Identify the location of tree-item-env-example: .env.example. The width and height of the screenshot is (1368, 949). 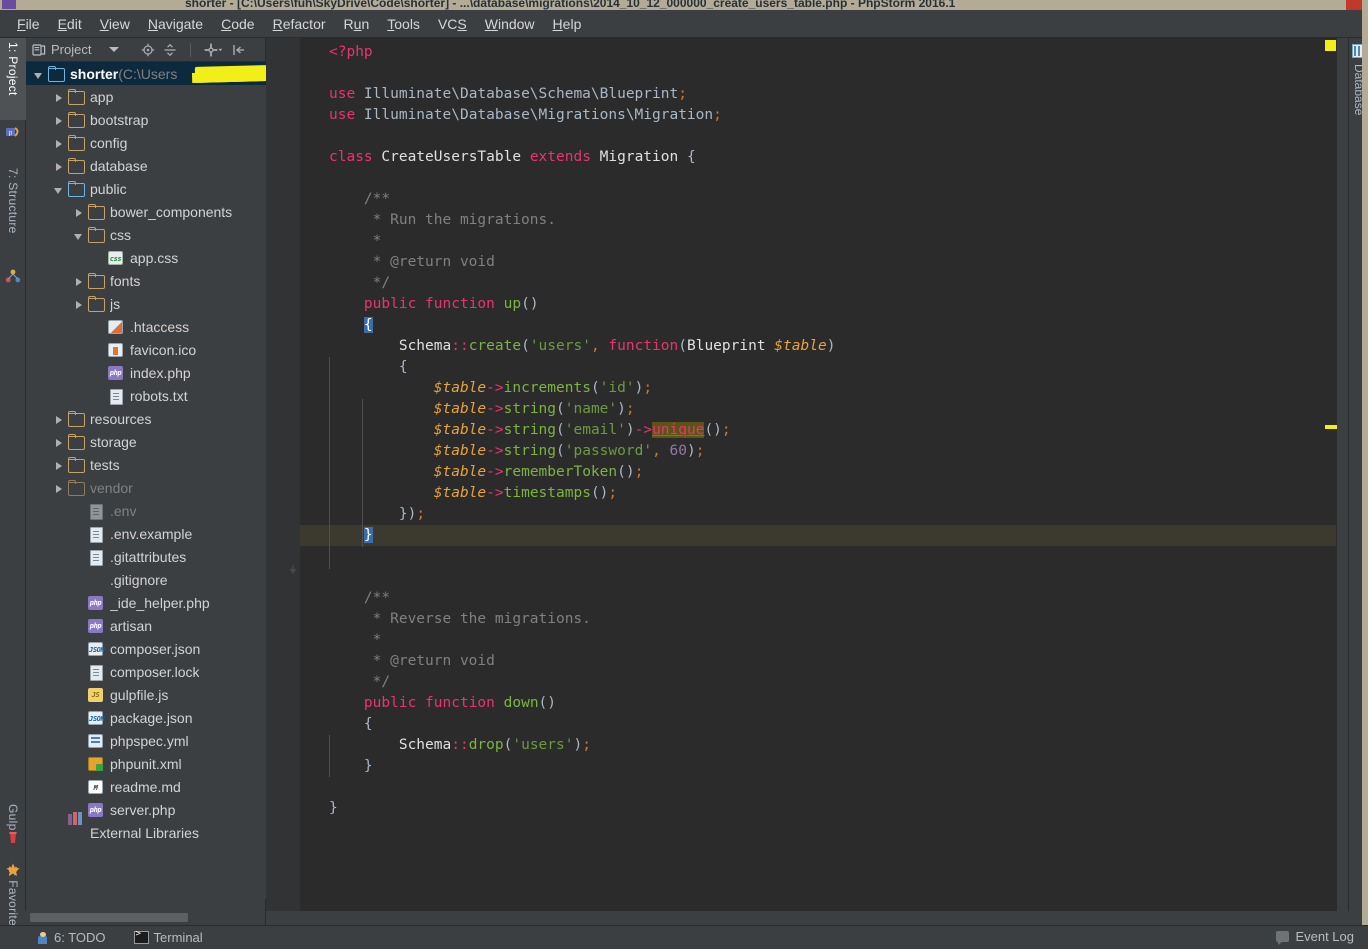
(146, 533).